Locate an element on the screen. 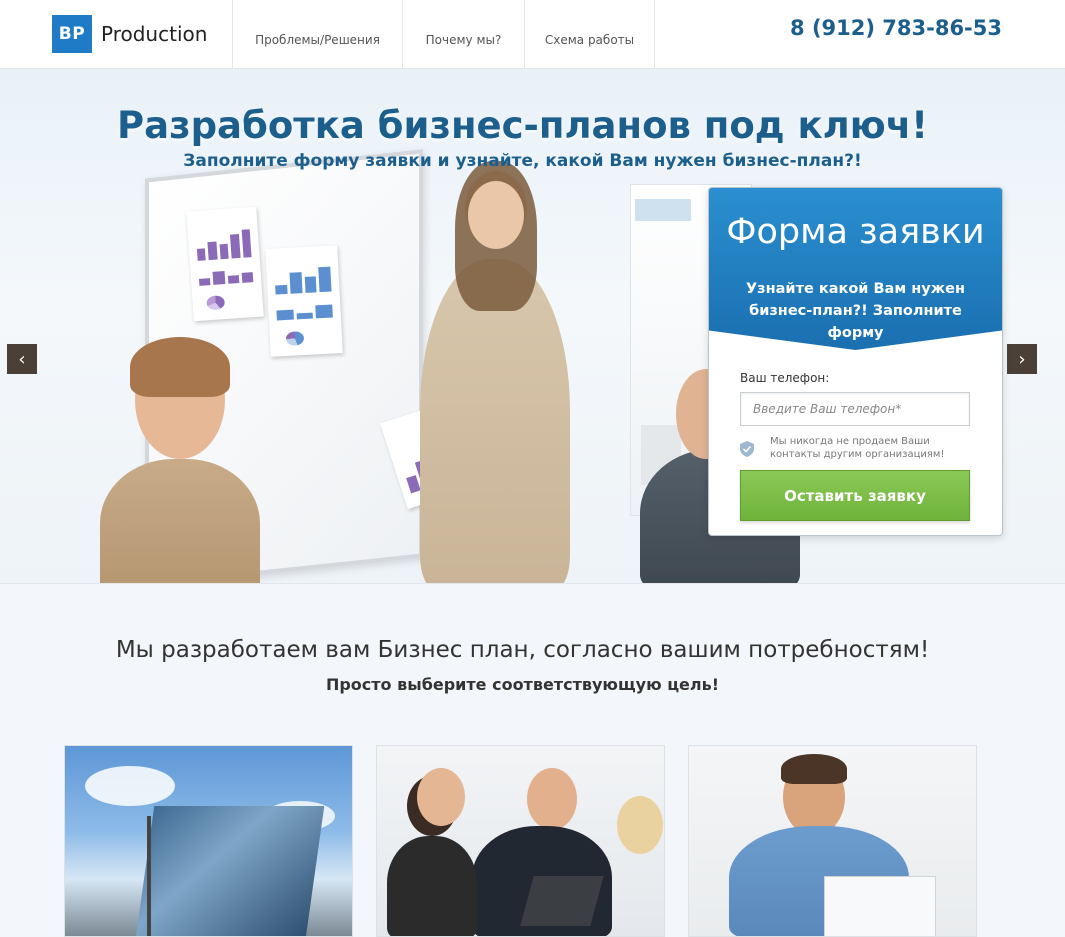 The height and width of the screenshot is (937, 1065). lamp-post is located at coordinates (149, 876).